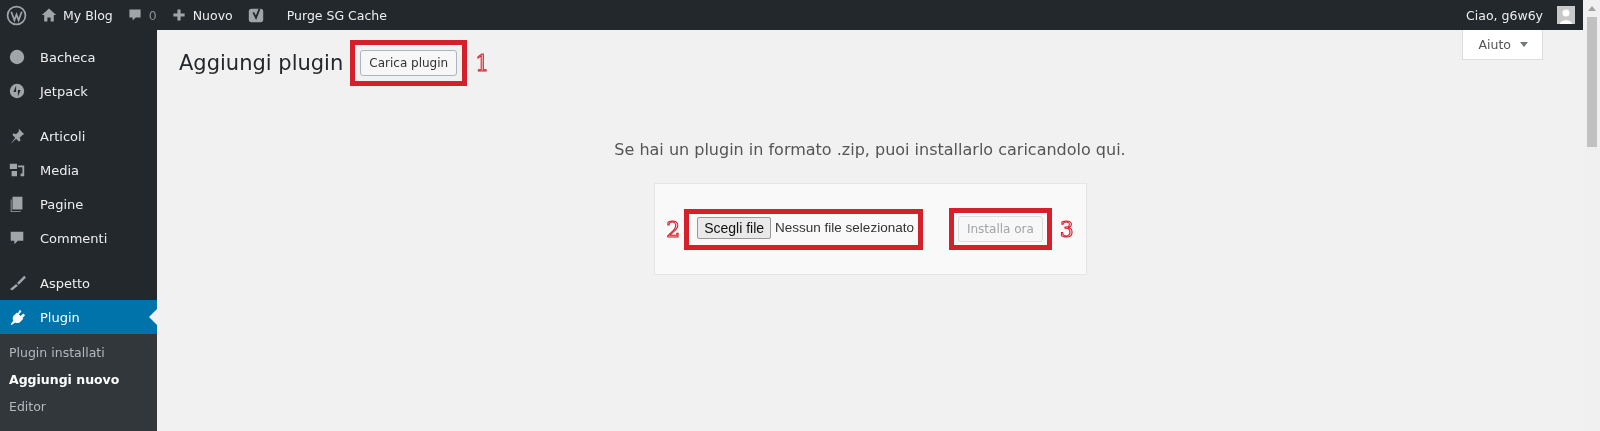 The height and width of the screenshot is (431, 1600). I want to click on new-link: Nuovo, so click(201, 15).